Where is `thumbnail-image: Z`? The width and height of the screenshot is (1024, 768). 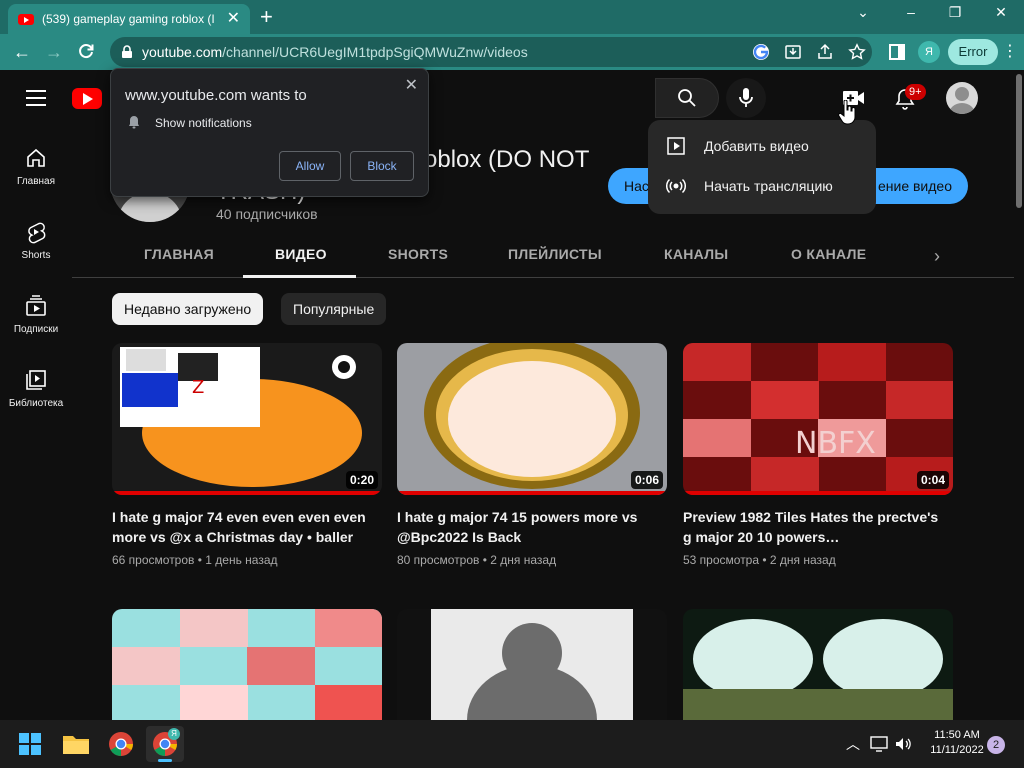
thumbnail-image: Z is located at coordinates (247, 419).